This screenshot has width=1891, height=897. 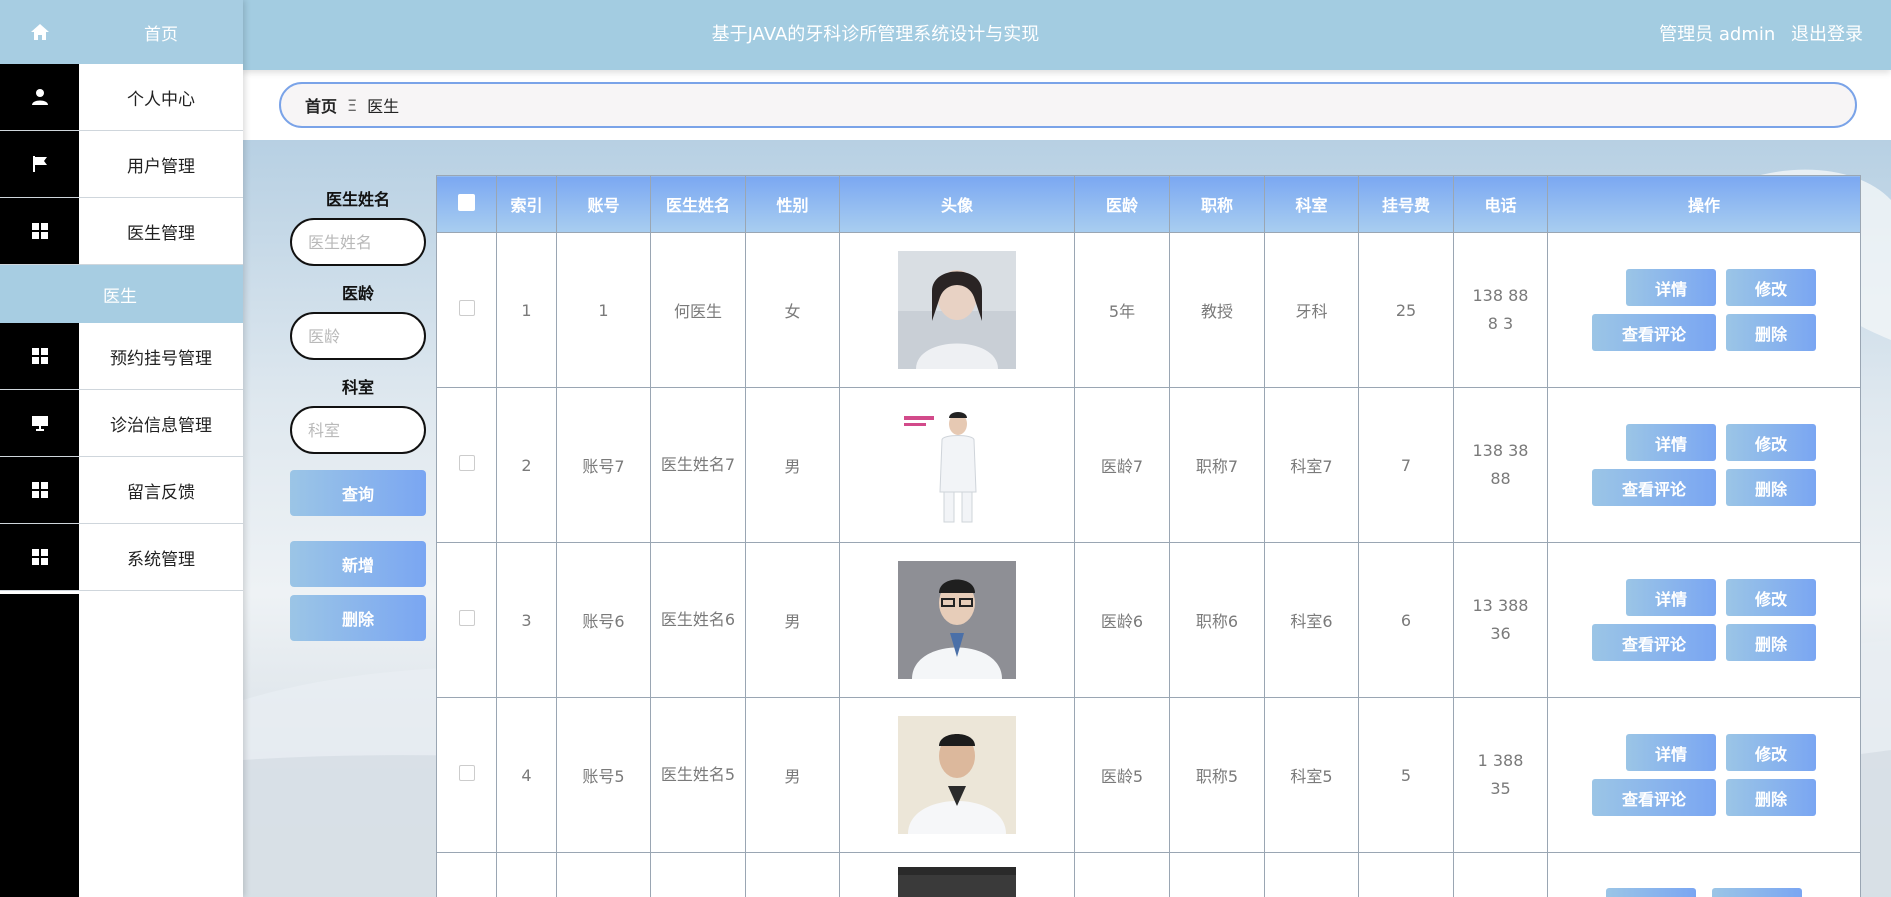 I want to click on sidebar-icon-rail, so click(x=39, y=745).